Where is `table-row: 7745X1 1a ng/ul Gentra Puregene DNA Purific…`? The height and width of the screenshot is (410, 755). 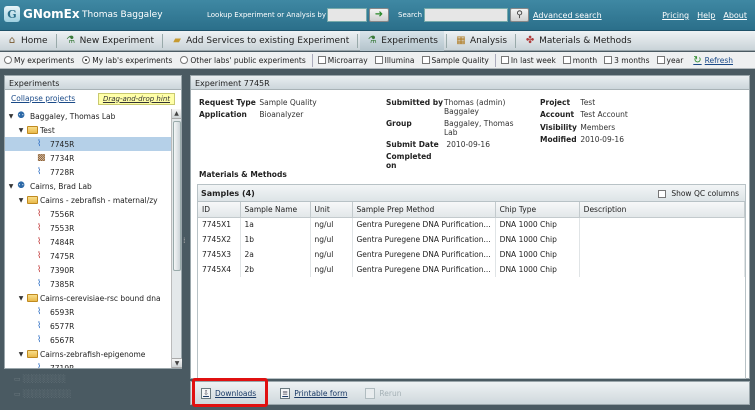 table-row: 7745X1 1a ng/ul Gentra Puregene DNA Purific… is located at coordinates (472, 224).